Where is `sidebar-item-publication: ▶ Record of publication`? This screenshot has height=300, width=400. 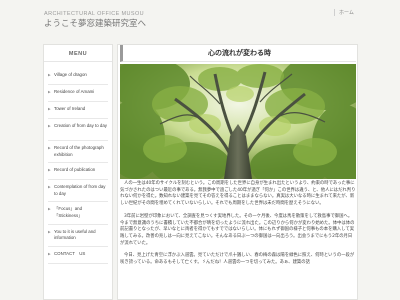
sidebar-item-publication: ▶ Record of publication is located at coordinates (78, 172).